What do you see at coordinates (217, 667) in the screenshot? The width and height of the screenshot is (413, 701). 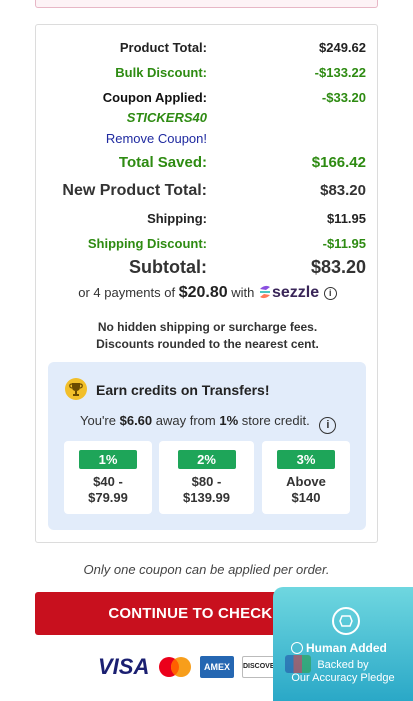 I see `amex-logo: AMEX` at bounding box center [217, 667].